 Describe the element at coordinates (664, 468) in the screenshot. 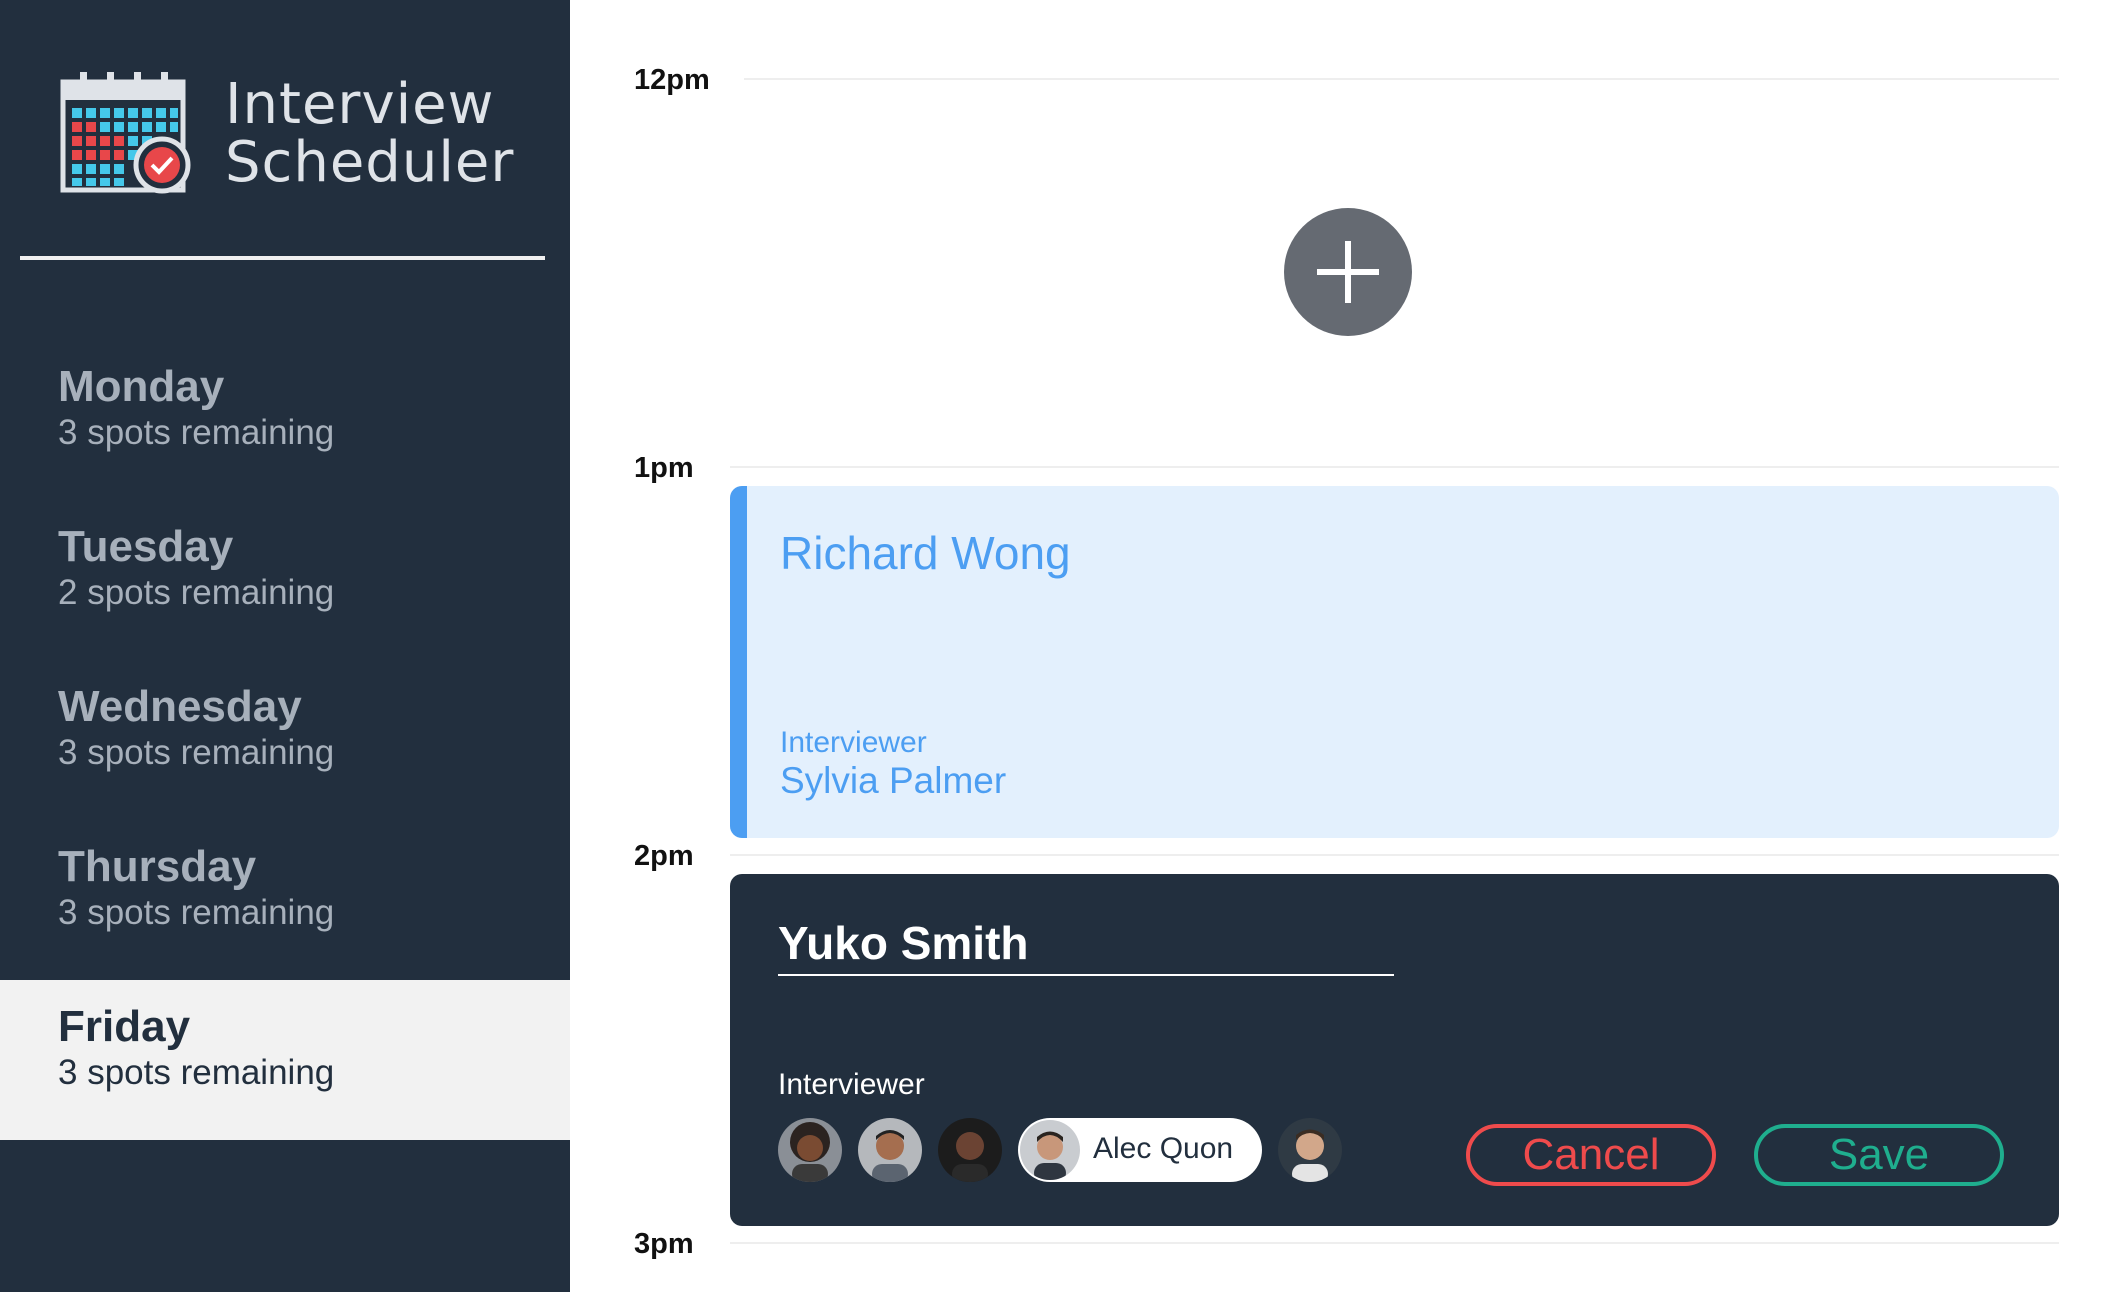

I see `time-label-1pm: 1pm` at that location.